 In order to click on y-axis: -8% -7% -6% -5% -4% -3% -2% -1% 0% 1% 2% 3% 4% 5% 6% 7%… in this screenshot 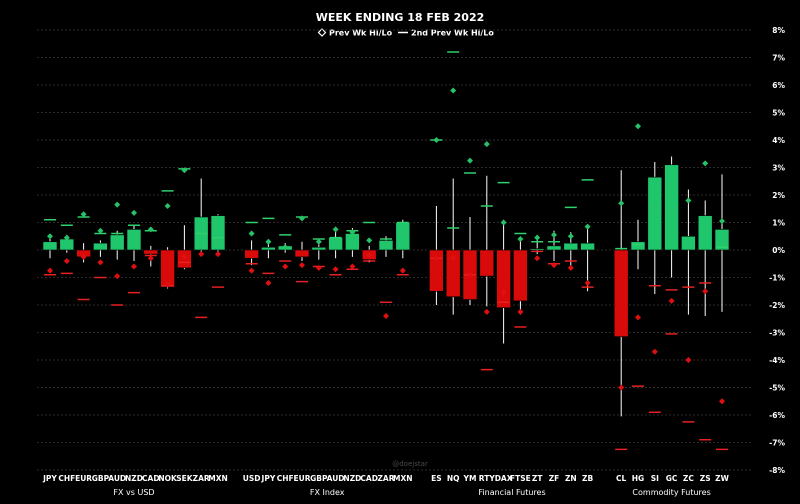, I will do `click(777, 250)`.